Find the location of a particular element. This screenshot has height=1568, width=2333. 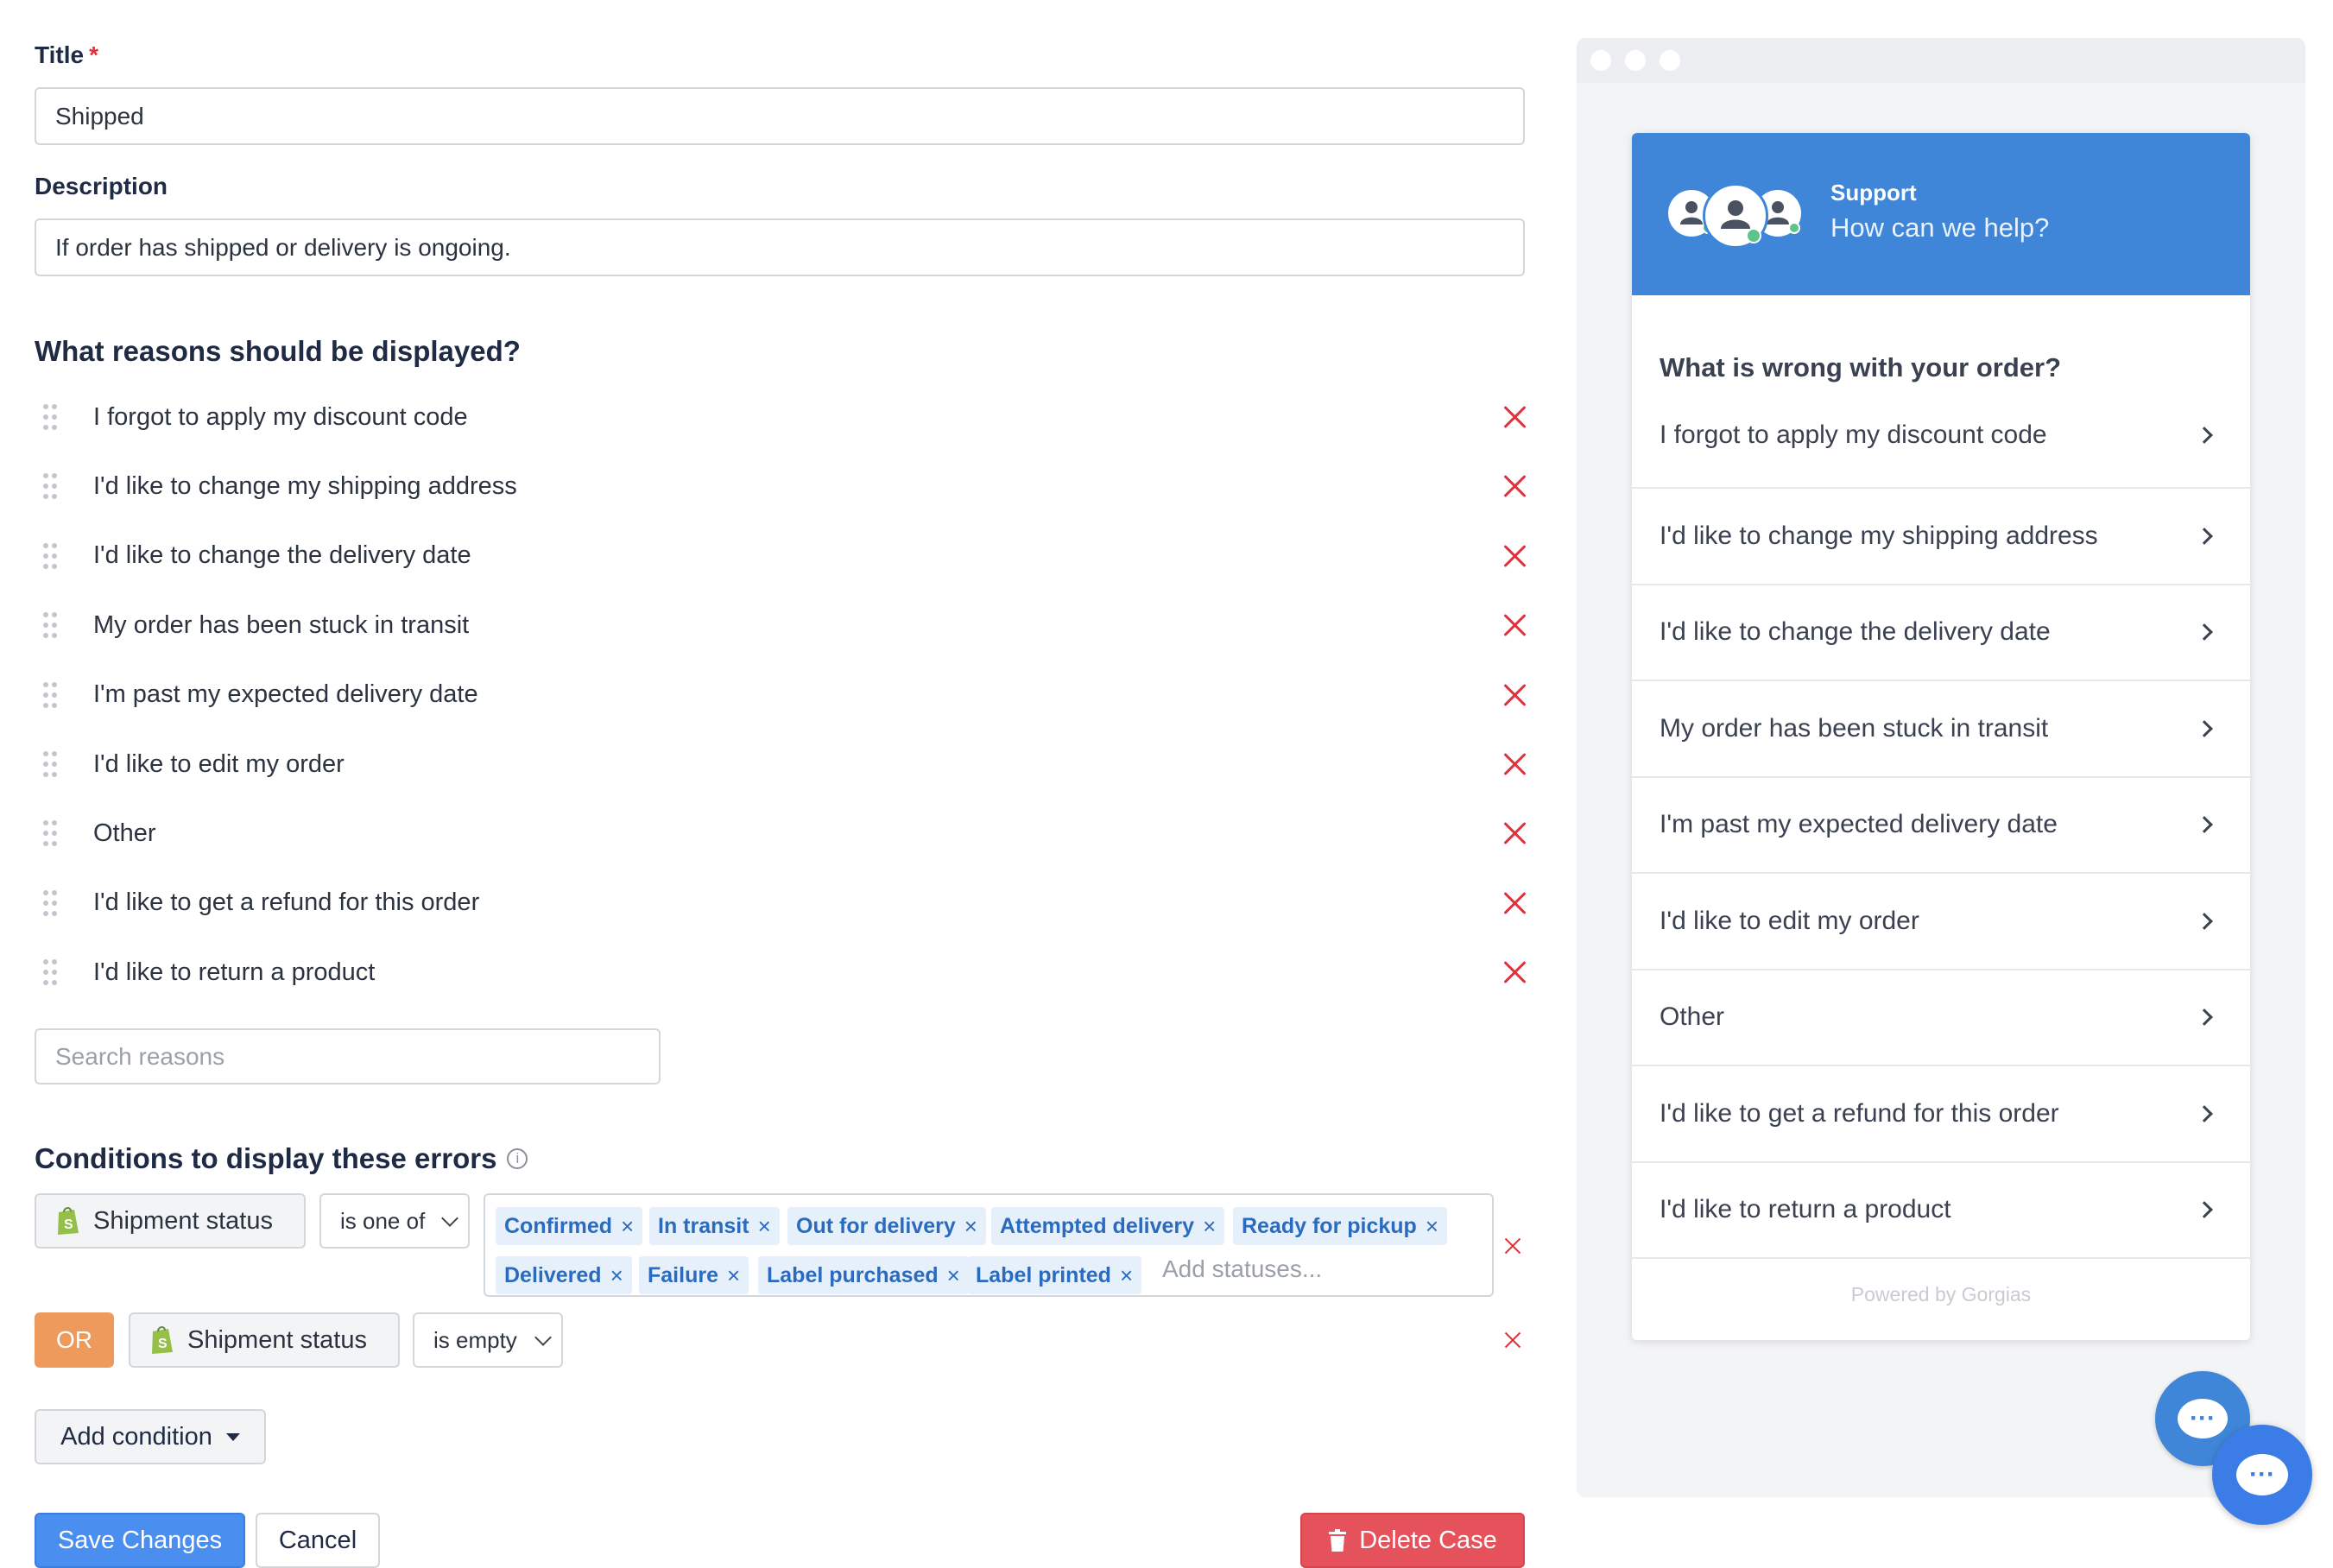

chat-launcher-button-overlay: ··· is located at coordinates (2262, 1475).